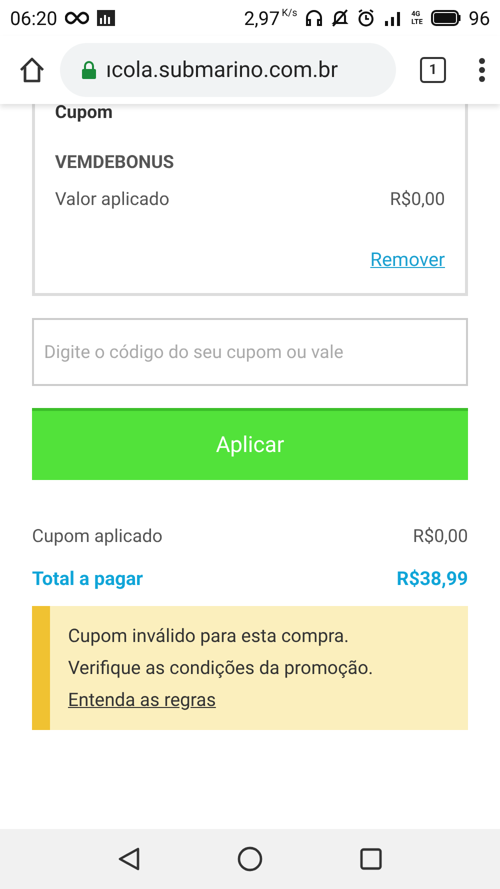  I want to click on network-speed: 2,97, so click(262, 18).